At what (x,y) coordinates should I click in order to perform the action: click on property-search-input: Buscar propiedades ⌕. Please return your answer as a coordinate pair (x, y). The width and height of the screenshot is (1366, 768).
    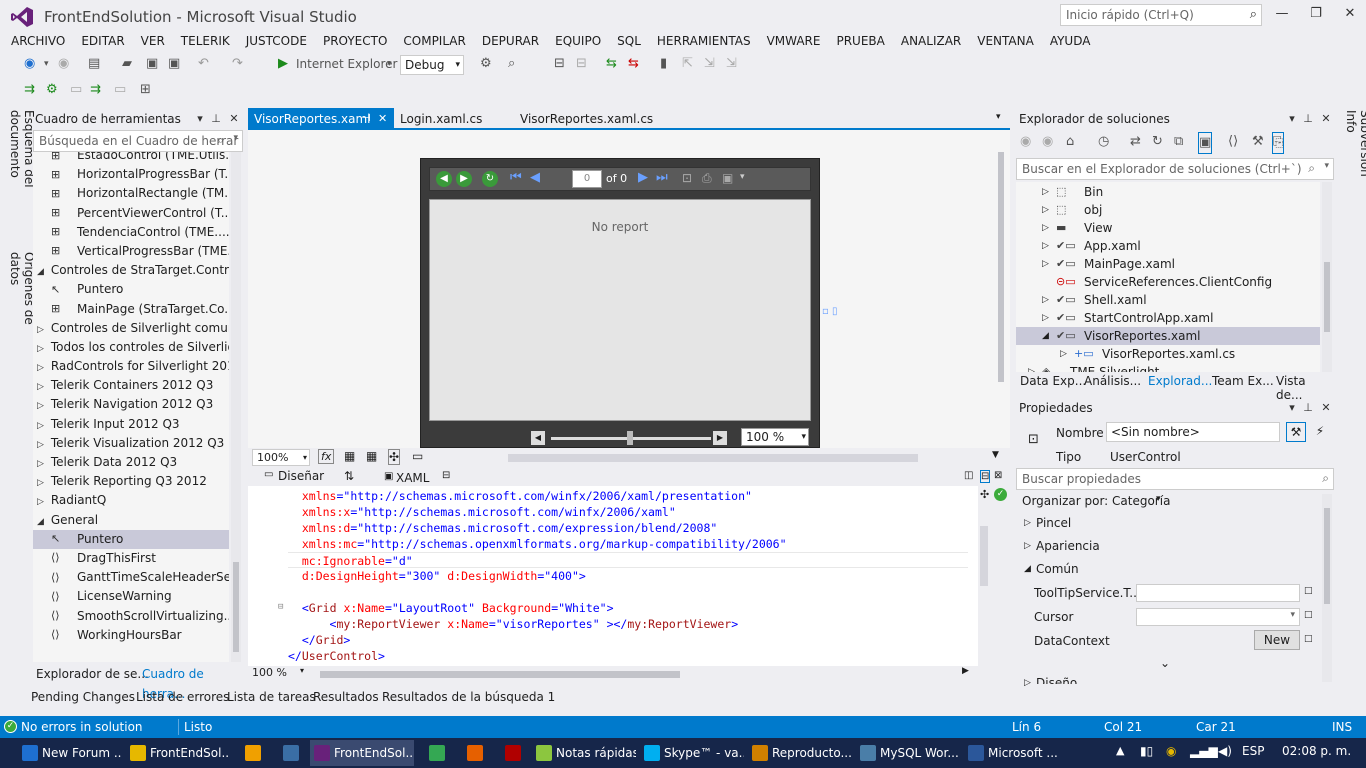
    Looking at the image, I should click on (1175, 479).